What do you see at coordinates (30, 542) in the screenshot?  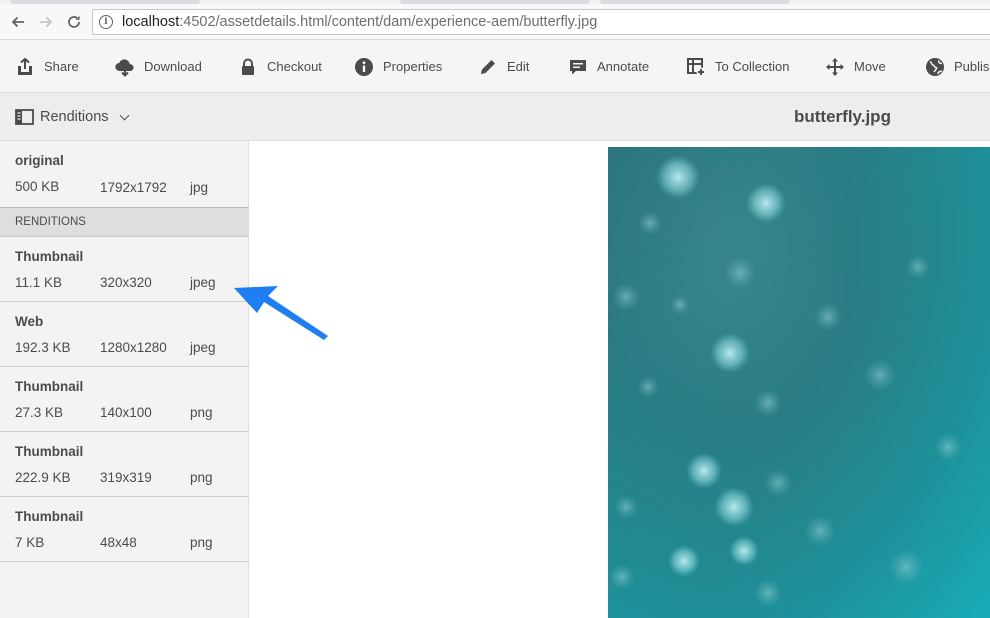 I see `rendition-size: 7 KB` at bounding box center [30, 542].